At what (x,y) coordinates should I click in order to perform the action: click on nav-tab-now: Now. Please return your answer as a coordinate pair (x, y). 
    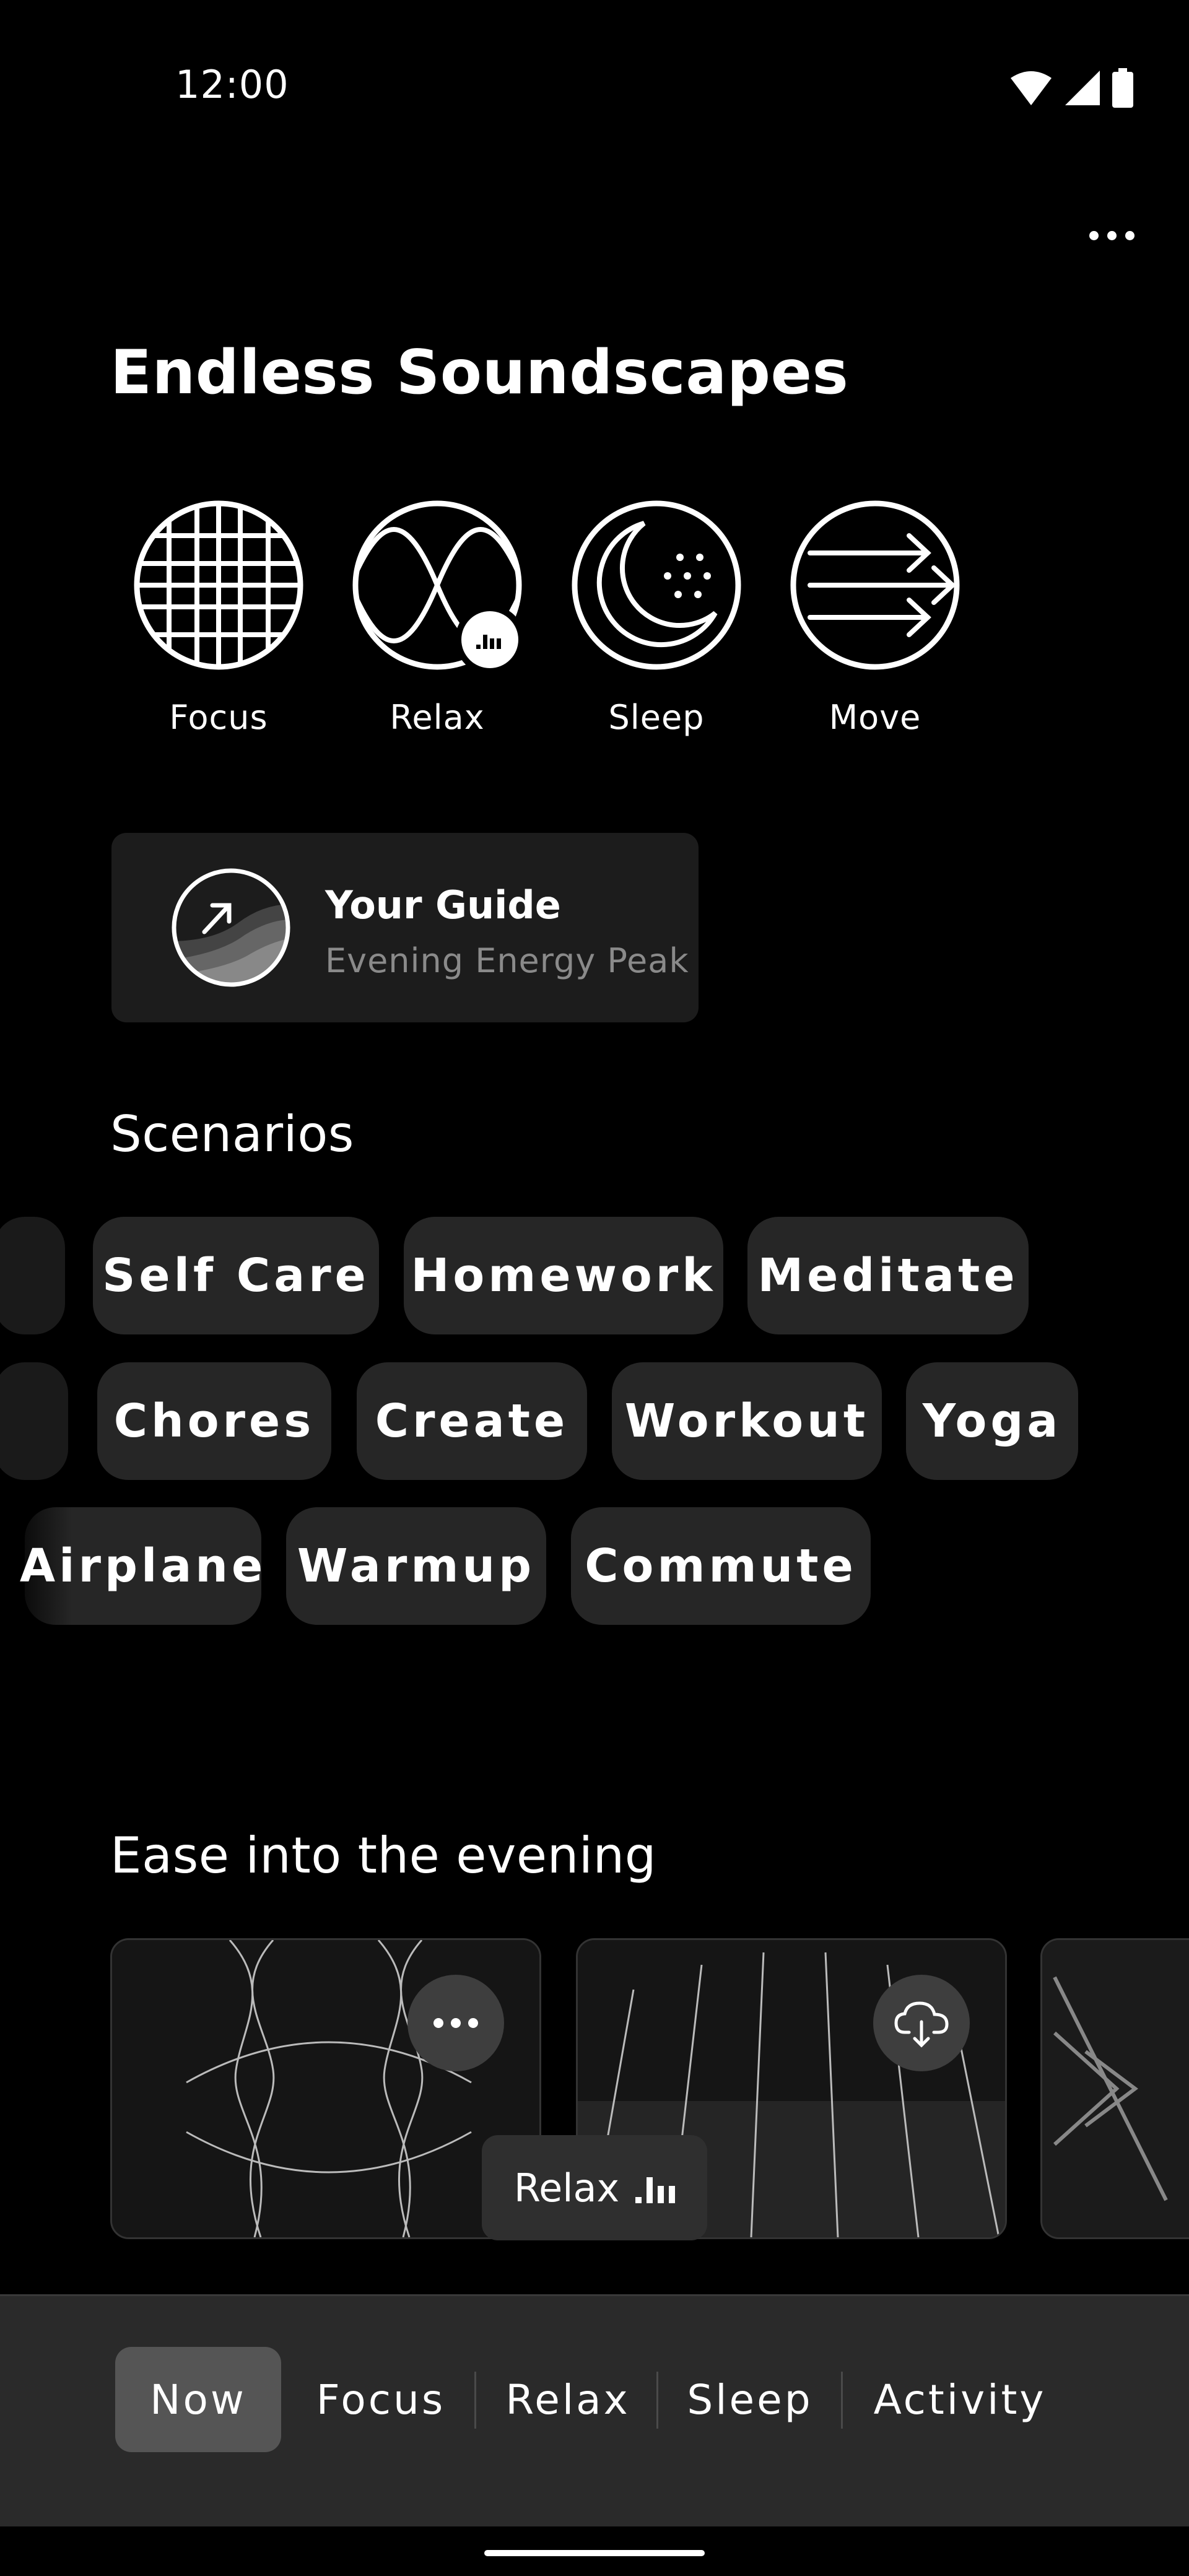
    Looking at the image, I should click on (198, 2399).